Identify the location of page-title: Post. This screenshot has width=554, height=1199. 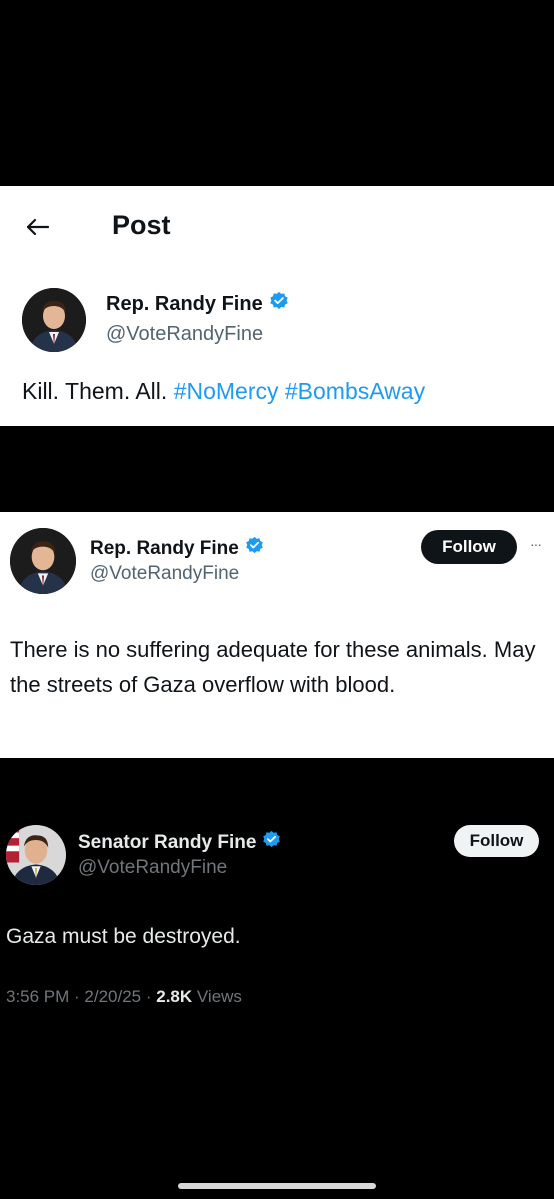
(141, 225).